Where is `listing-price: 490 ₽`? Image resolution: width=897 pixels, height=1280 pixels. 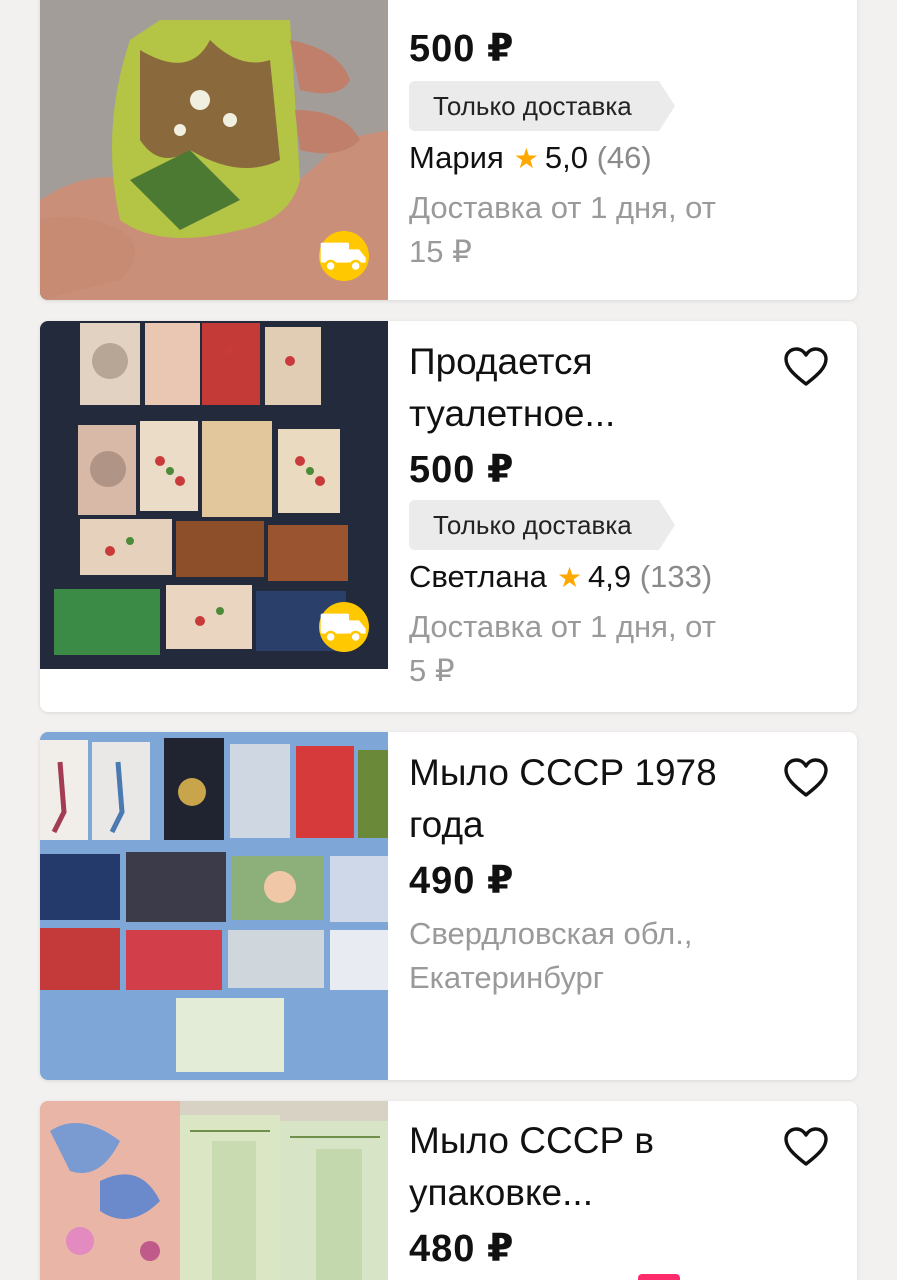 listing-price: 490 ₽ is located at coordinates (462, 881).